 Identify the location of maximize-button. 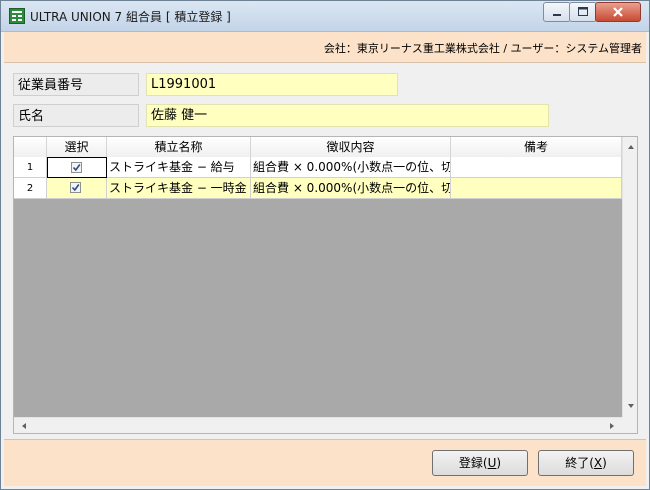
(583, 12).